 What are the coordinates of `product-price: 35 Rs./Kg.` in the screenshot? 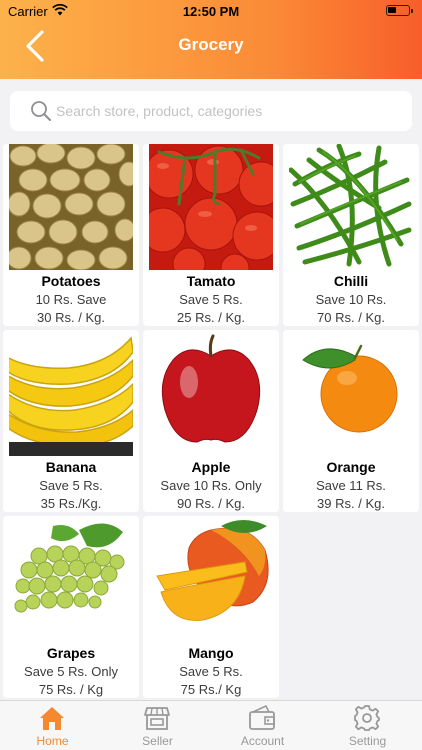 It's located at (71, 503).